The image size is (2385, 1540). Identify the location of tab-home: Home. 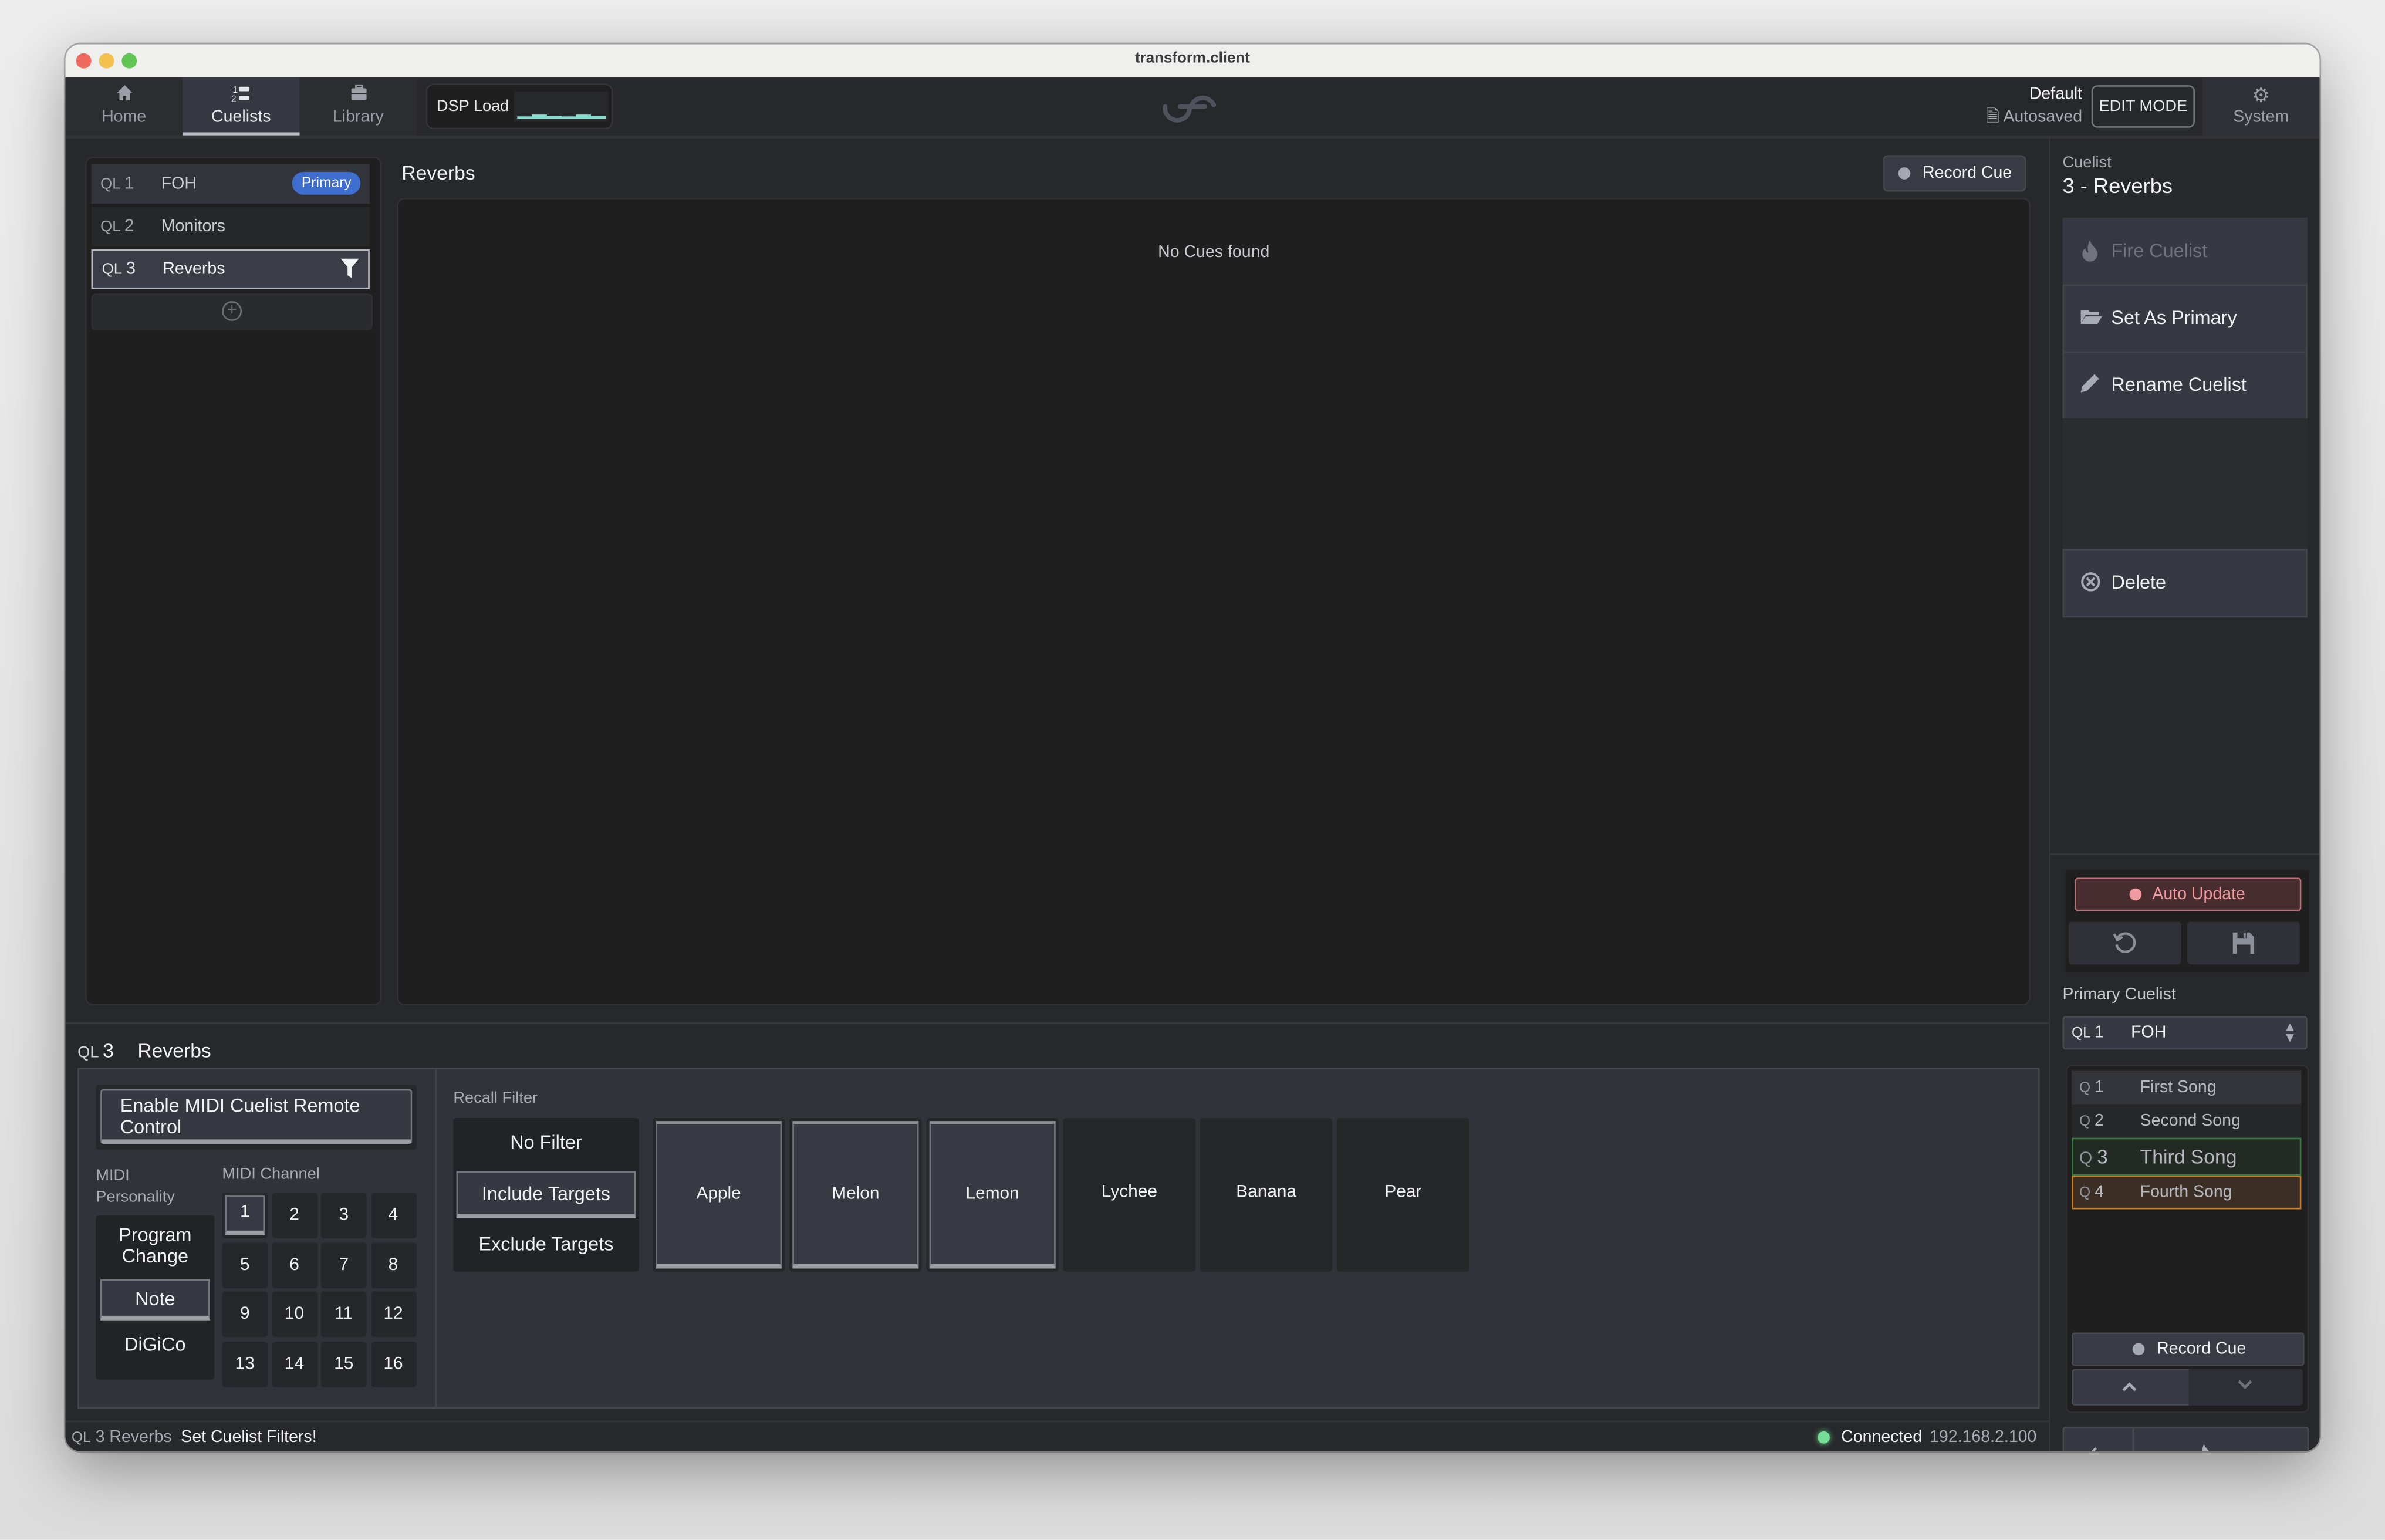
(124, 106).